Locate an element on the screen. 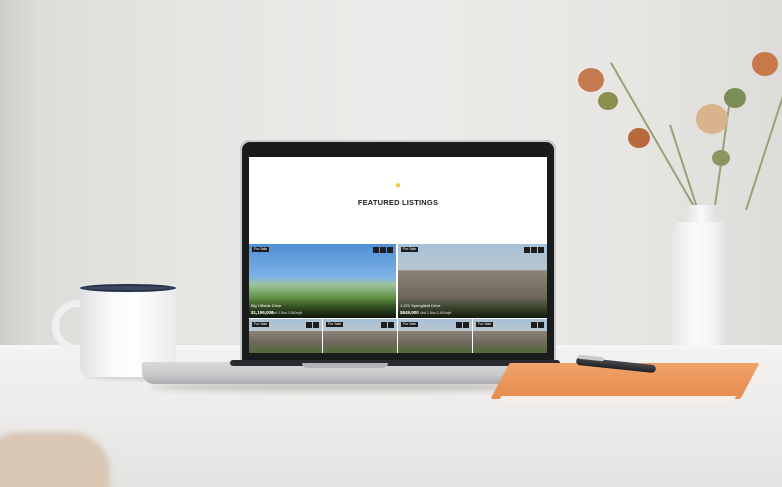 This screenshot has height=487, width=782. listing-specs: 4bd 3.5ba 3,450sqft is located at coordinates (286, 313).